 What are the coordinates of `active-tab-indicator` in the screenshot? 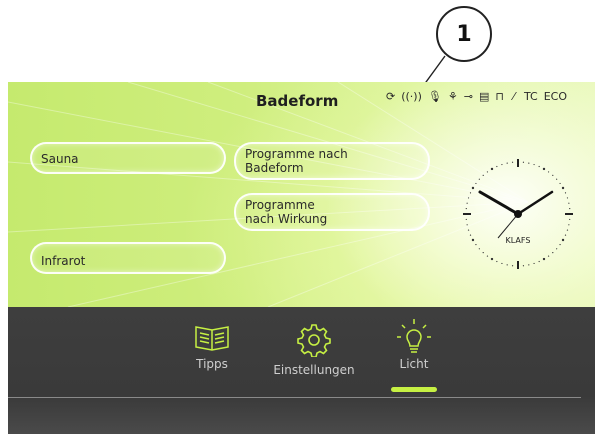 It's located at (414, 389).